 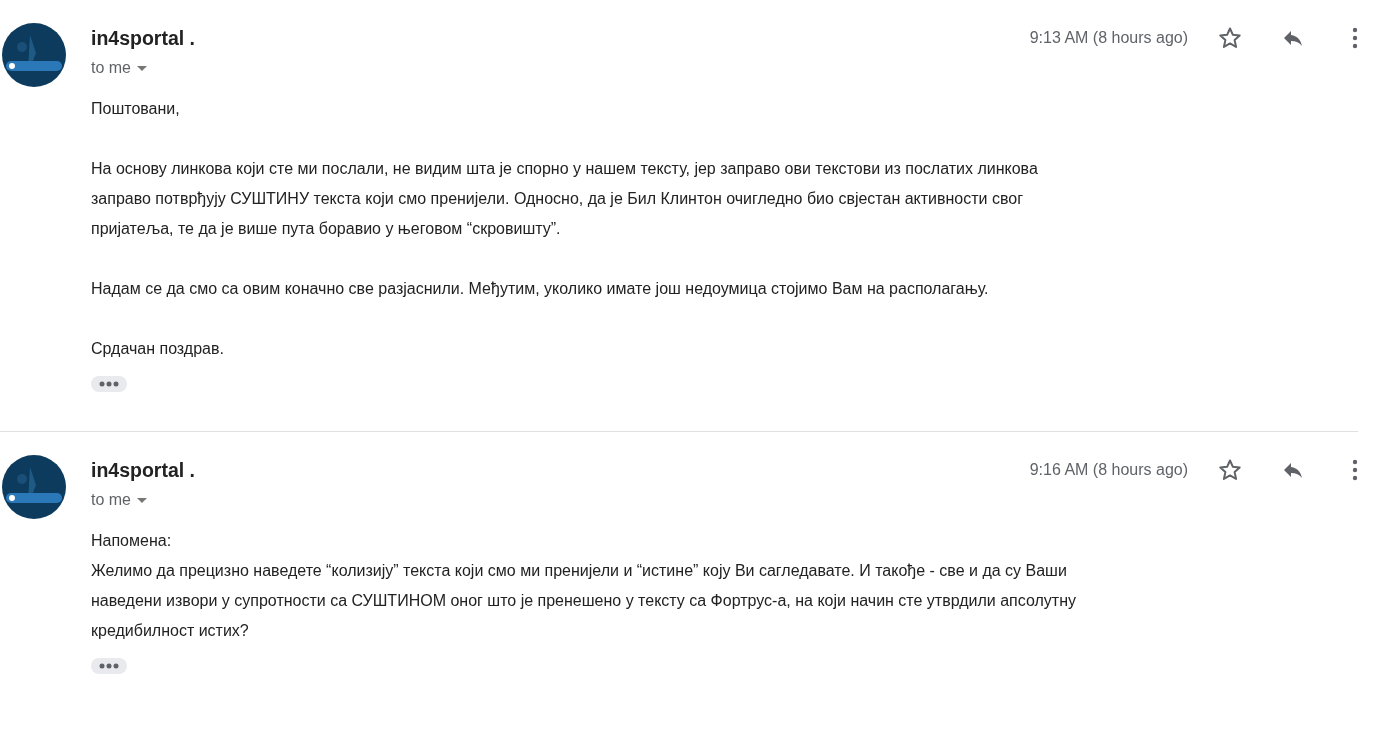 I want to click on message-paragraph: Поштовани,, so click(x=136, y=109).